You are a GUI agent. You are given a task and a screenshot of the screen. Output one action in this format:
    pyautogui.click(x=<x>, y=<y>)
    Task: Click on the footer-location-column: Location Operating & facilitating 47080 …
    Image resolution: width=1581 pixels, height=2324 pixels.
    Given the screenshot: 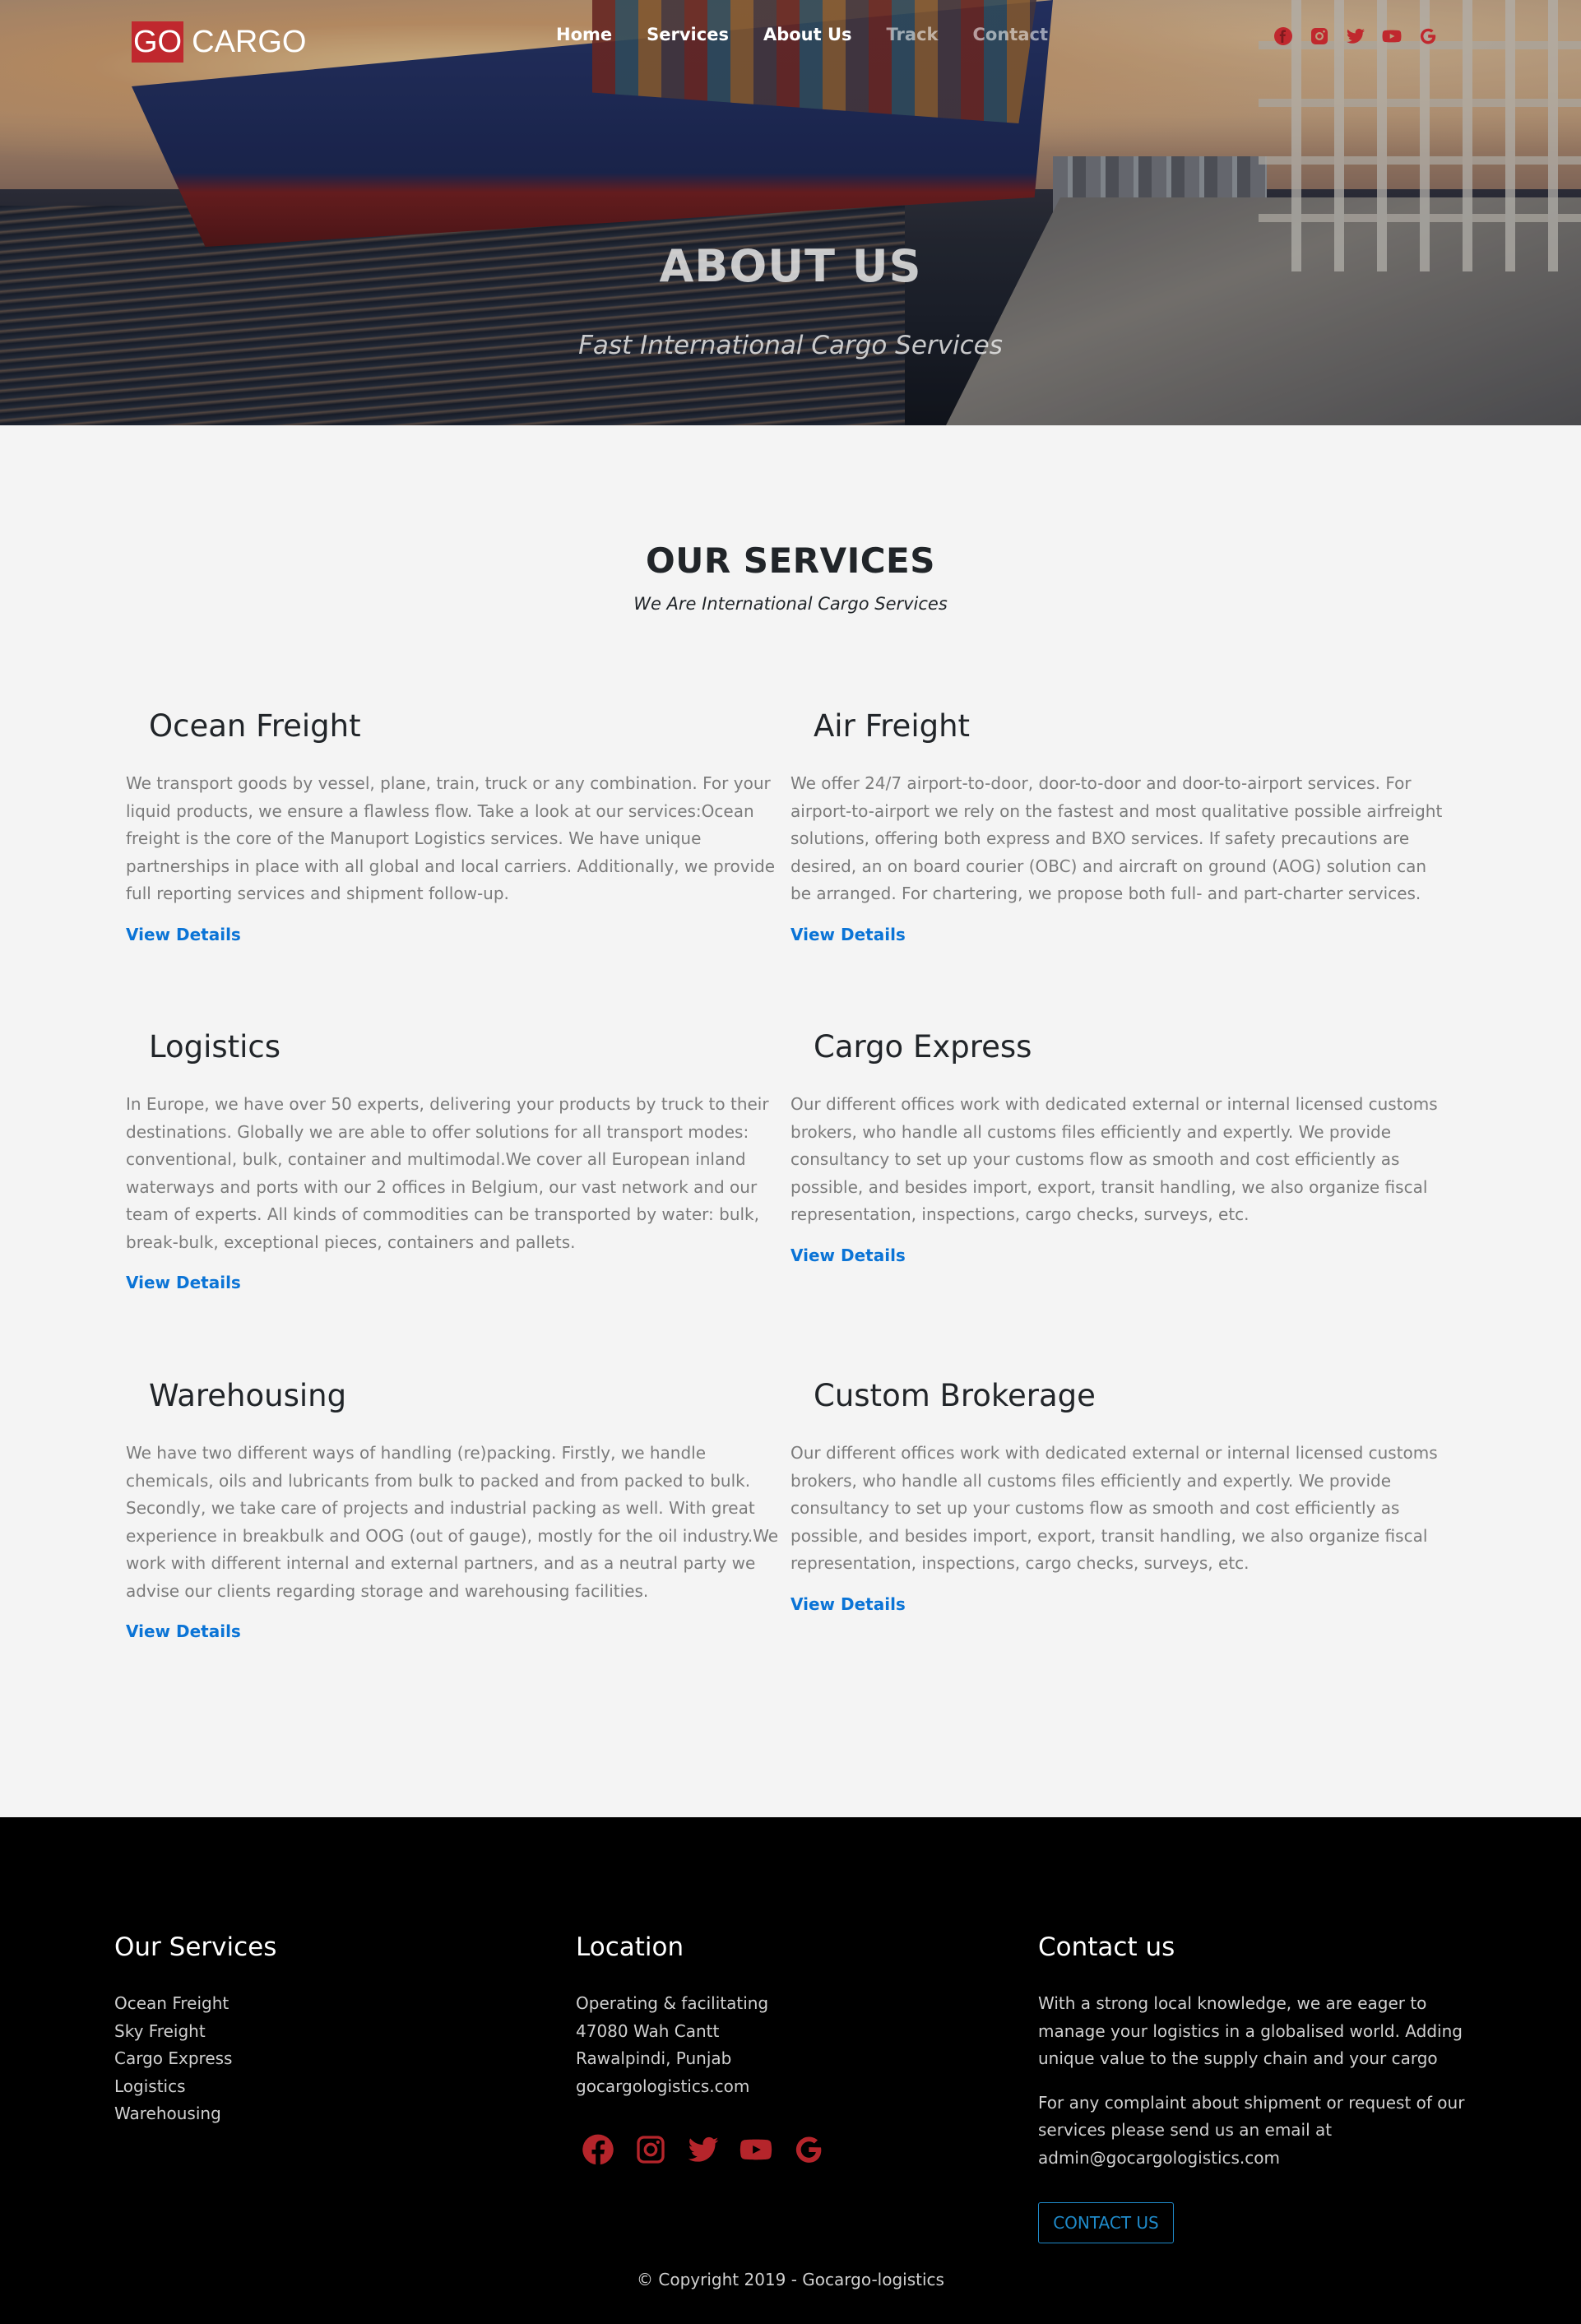 What is the action you would take?
    pyautogui.click(x=672, y=2016)
    